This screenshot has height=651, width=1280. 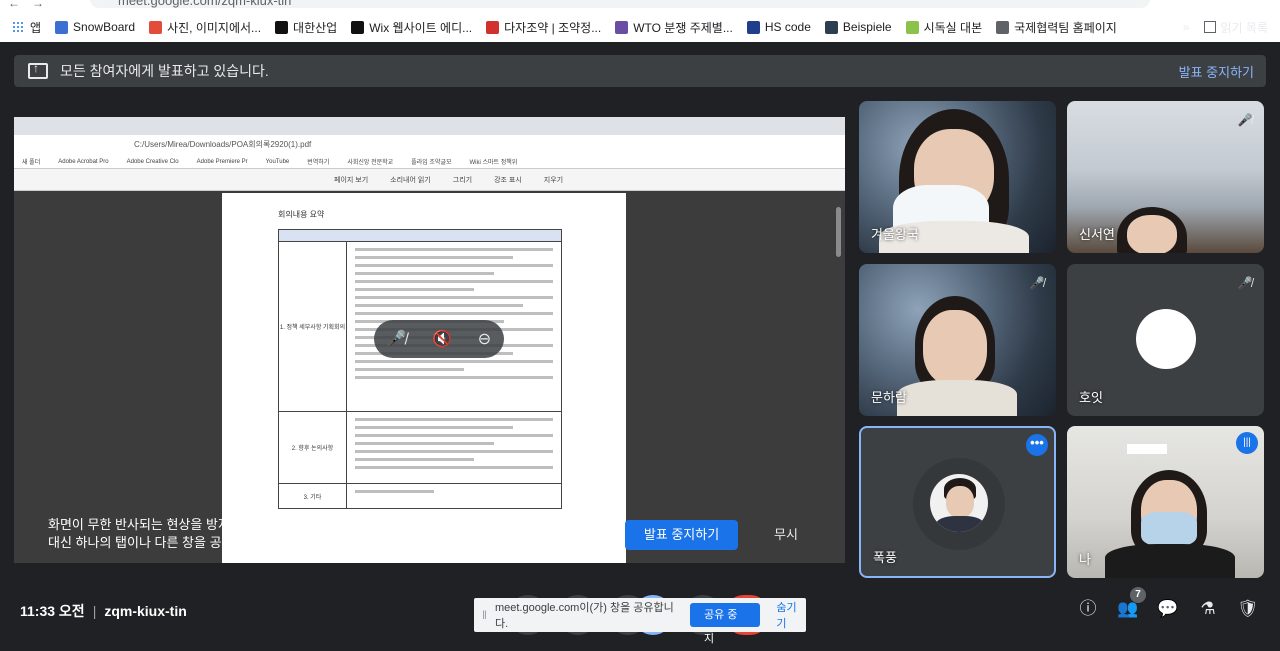 What do you see at coordinates (1216, 71) in the screenshot?
I see `stop-presenting-link: 발표 중지하기` at bounding box center [1216, 71].